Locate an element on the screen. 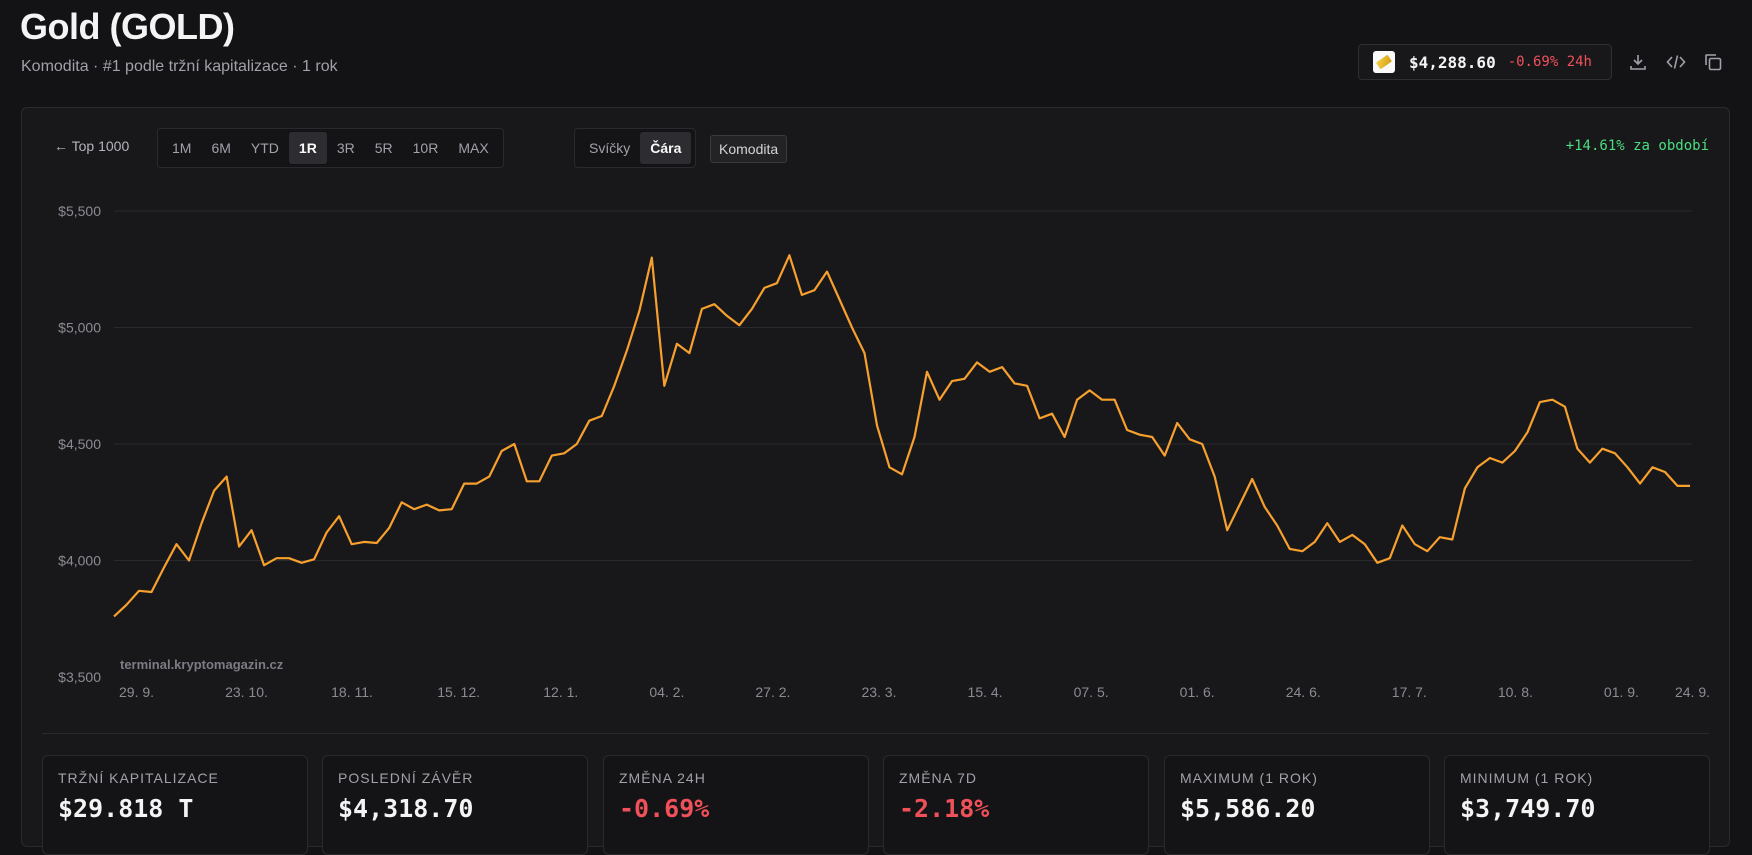 Image resolution: width=1752 pixels, height=855 pixels. stat-min-1y: MINIMUM (1 ROK) $3,749.70 is located at coordinates (1577, 805).